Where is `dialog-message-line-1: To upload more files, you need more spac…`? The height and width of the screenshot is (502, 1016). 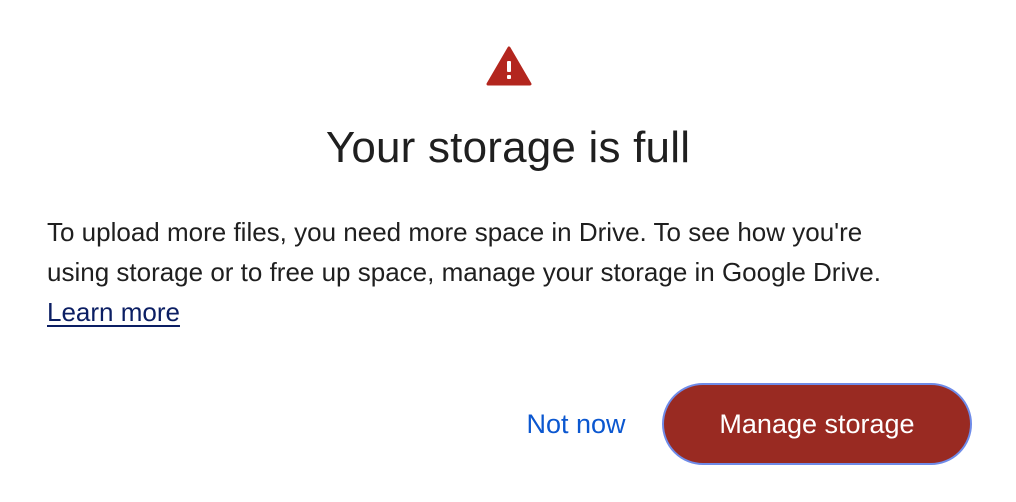
dialog-message-line-1: To upload more files, you need more spac… is located at coordinates (455, 232).